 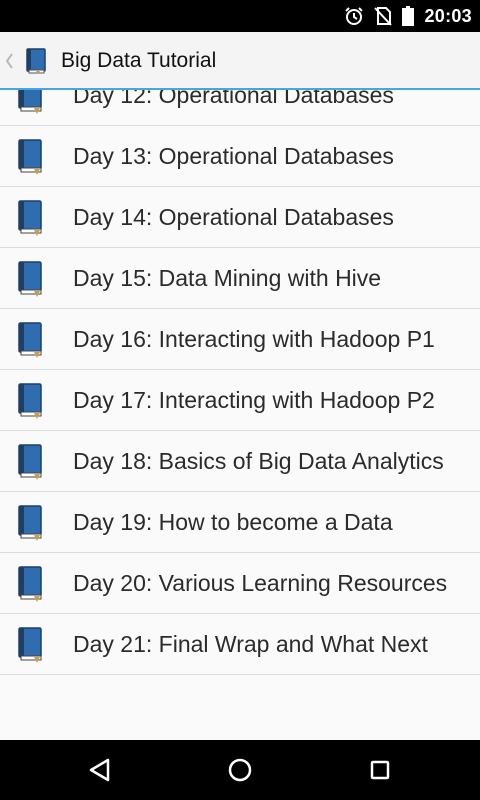 What do you see at coordinates (260, 583) in the screenshot?
I see `list-item-label: Day 20: Various Learning Resources` at bounding box center [260, 583].